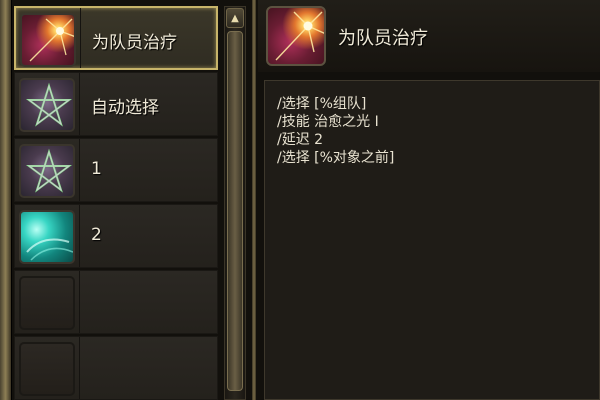  I want to click on window-left-border, so click(6, 200).